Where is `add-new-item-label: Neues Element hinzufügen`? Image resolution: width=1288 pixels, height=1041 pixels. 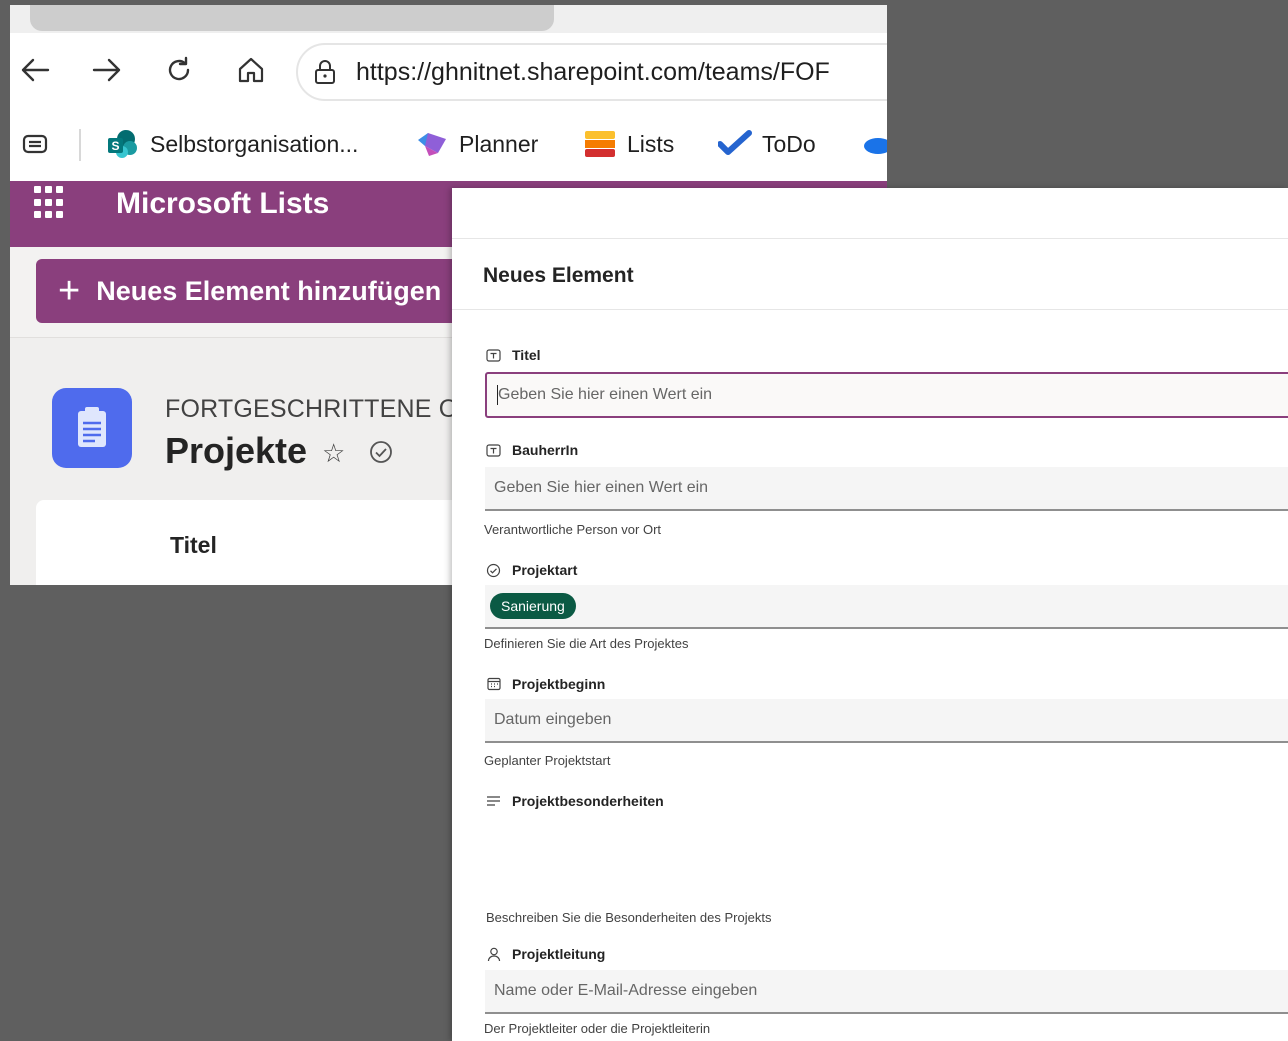
add-new-item-label: Neues Element hinzufügen is located at coordinates (269, 290).